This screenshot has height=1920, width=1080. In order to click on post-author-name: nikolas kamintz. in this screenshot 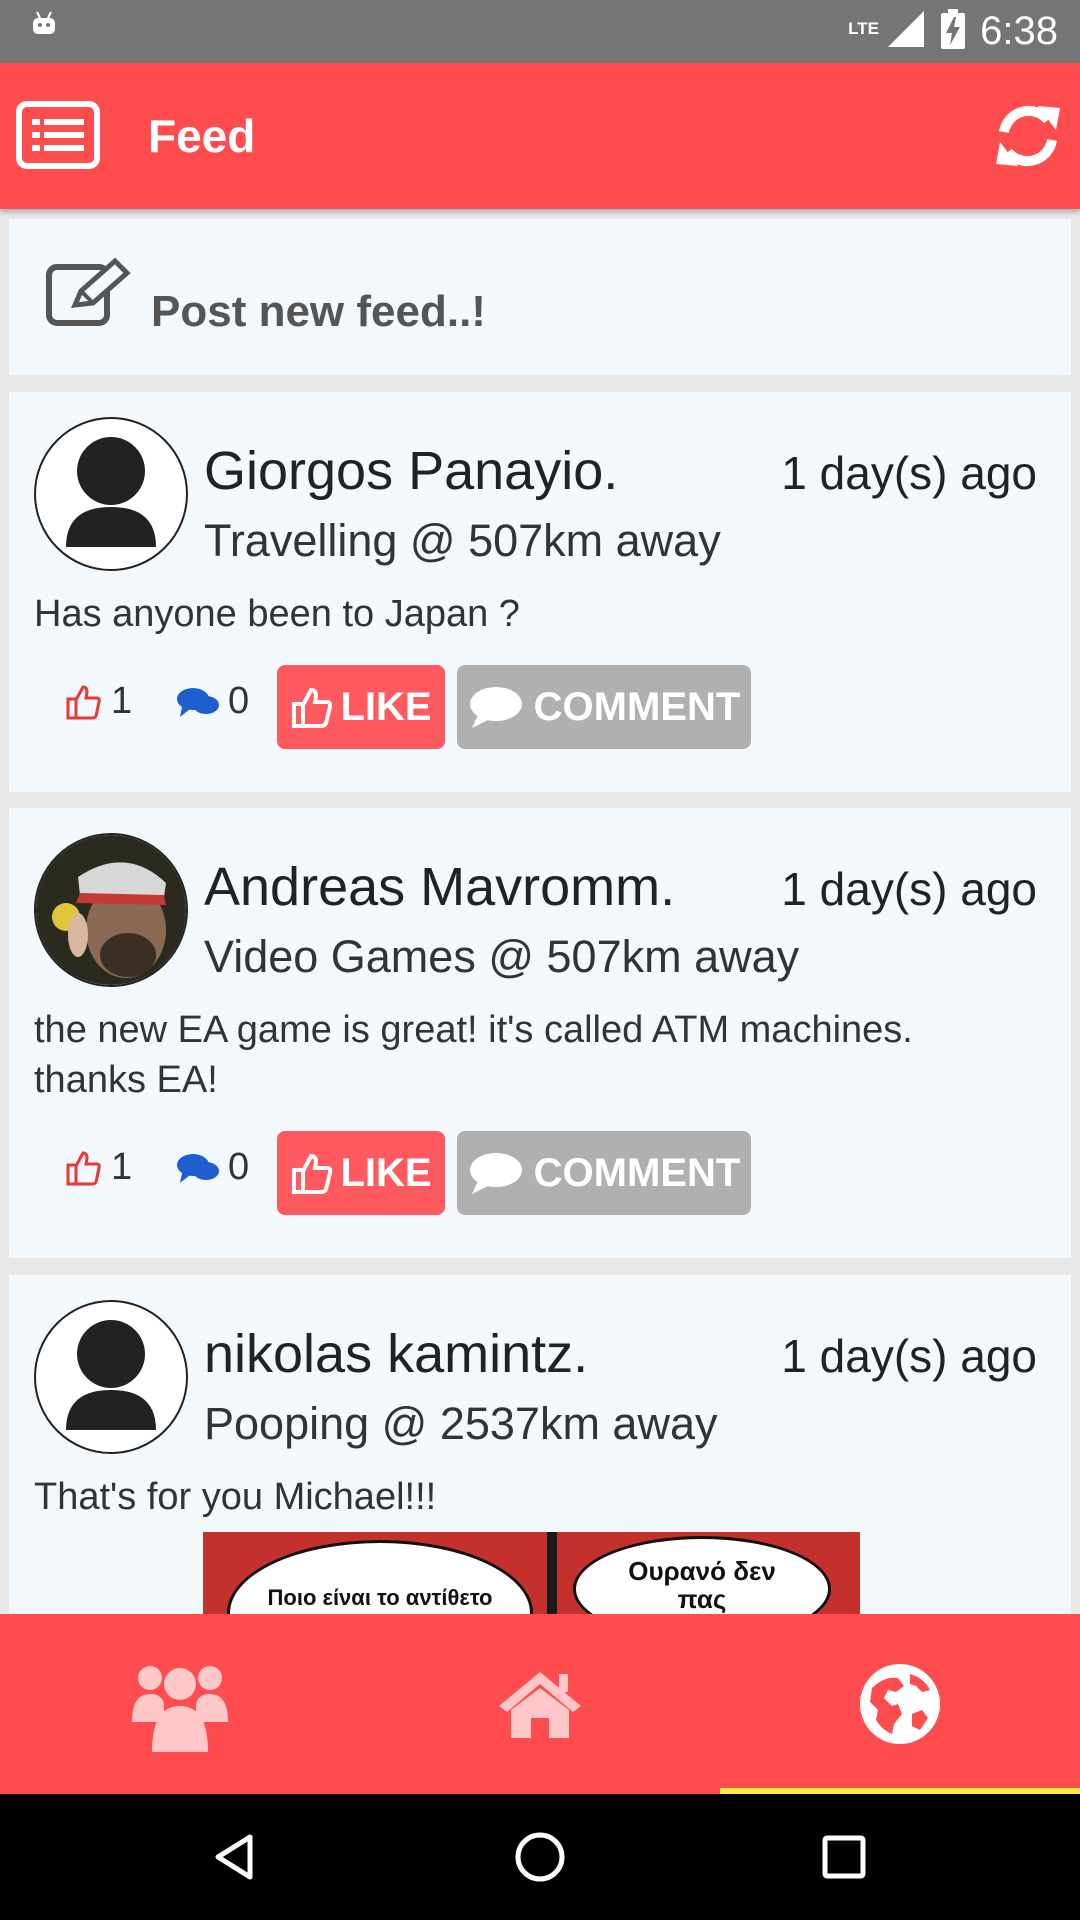, I will do `click(396, 1354)`.